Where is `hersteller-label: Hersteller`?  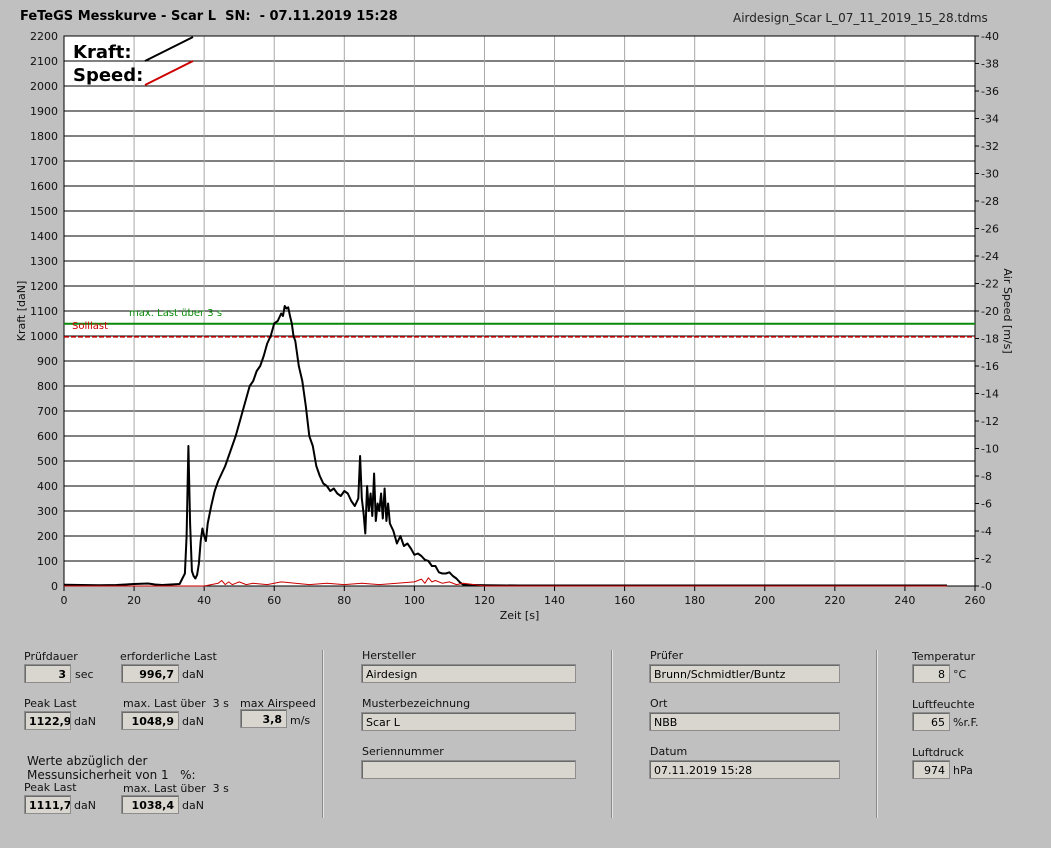 hersteller-label: Hersteller is located at coordinates (389, 655).